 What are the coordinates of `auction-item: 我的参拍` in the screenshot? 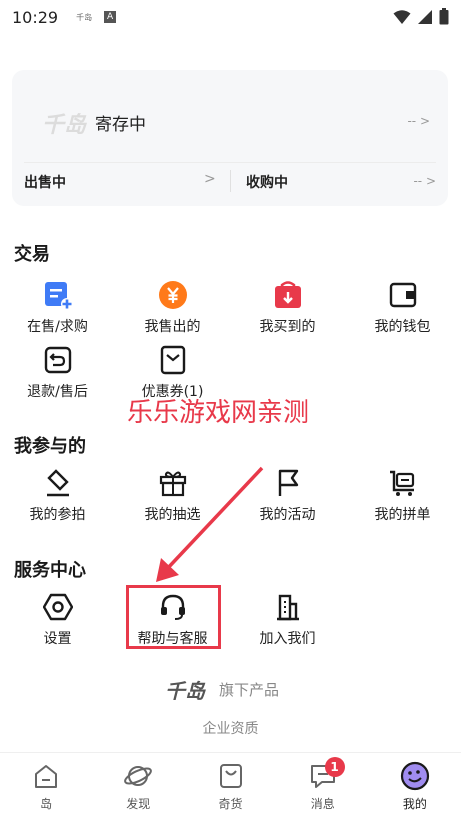 It's located at (57, 496).